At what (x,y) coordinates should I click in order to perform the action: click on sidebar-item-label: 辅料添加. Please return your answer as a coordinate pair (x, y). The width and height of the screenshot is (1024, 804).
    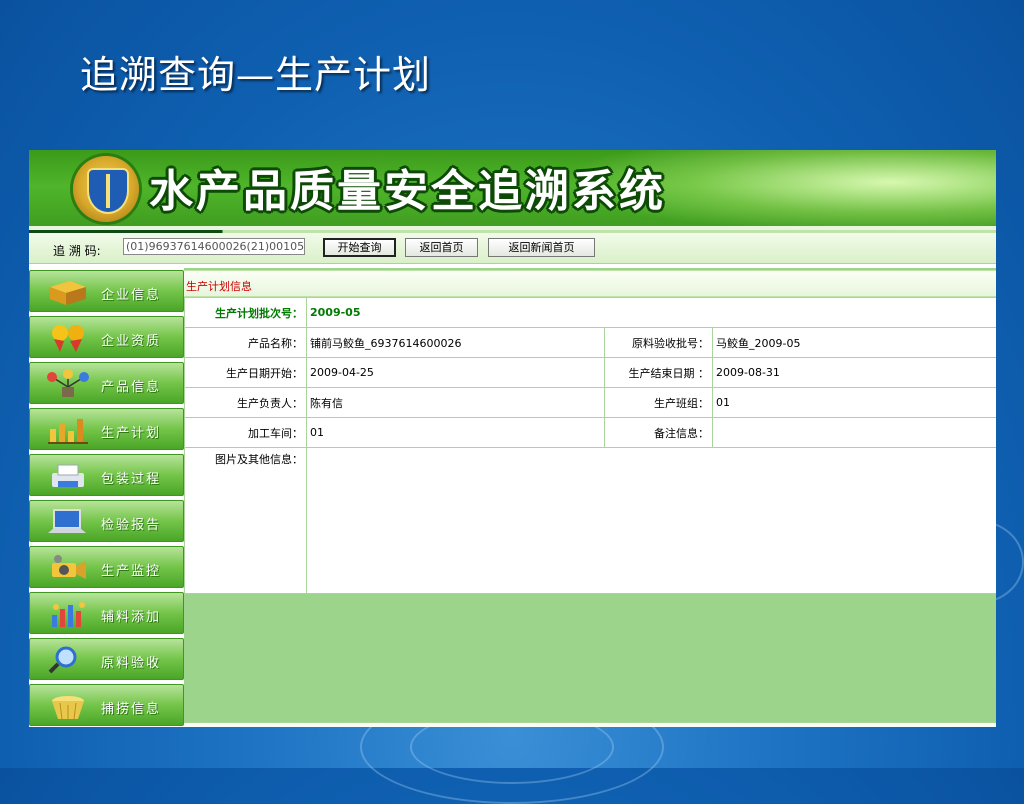
    Looking at the image, I should click on (131, 617).